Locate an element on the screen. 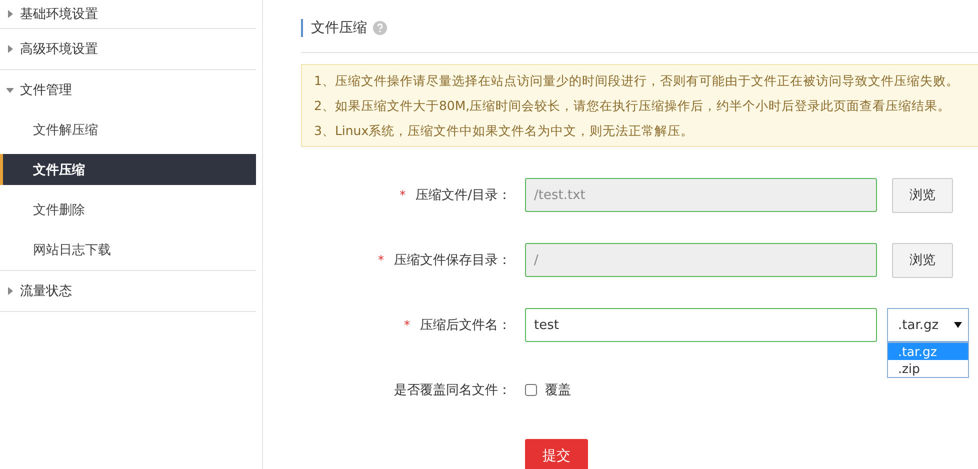 This screenshot has height=469, width=978. caret-icon is located at coordinates (958, 325).